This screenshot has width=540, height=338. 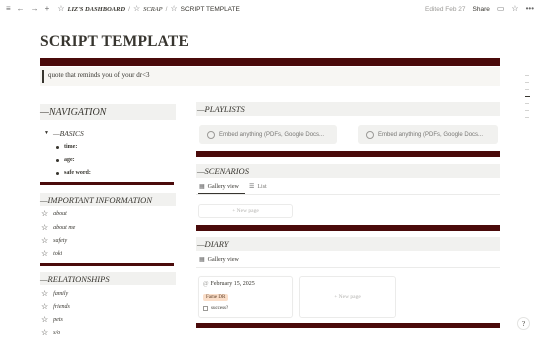 What do you see at coordinates (96, 200) in the screenshot?
I see `important-information-heading: —IMPORTANT INFORMATION` at bounding box center [96, 200].